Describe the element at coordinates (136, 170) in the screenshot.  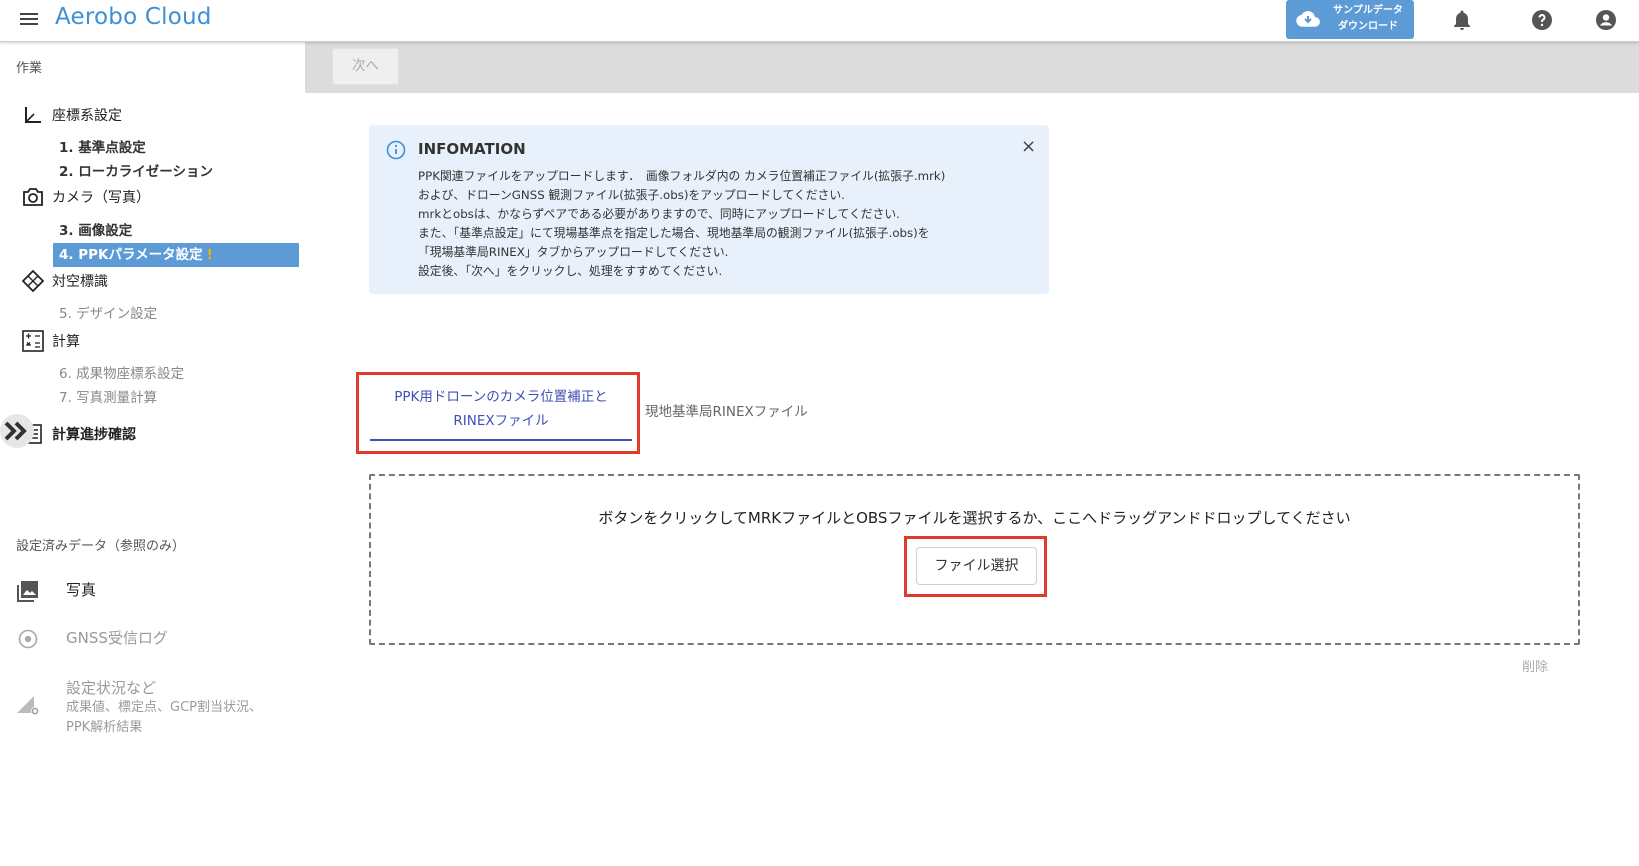
I see `step-2-localization: 2. ローカライゼーション` at that location.